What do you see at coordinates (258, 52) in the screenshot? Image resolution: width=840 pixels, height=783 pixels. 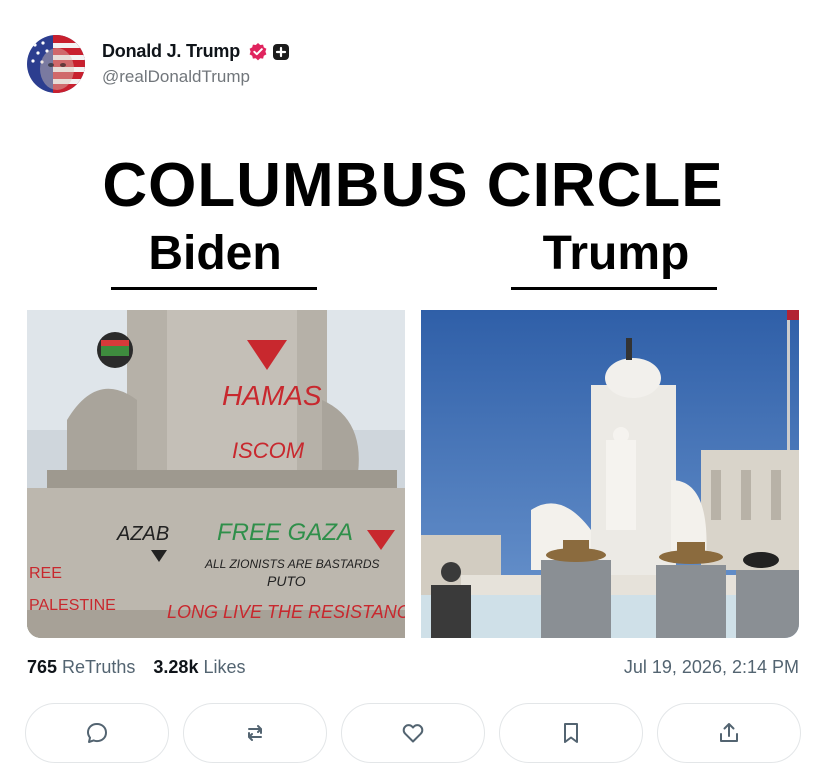 I see `verified-badge-icon` at bounding box center [258, 52].